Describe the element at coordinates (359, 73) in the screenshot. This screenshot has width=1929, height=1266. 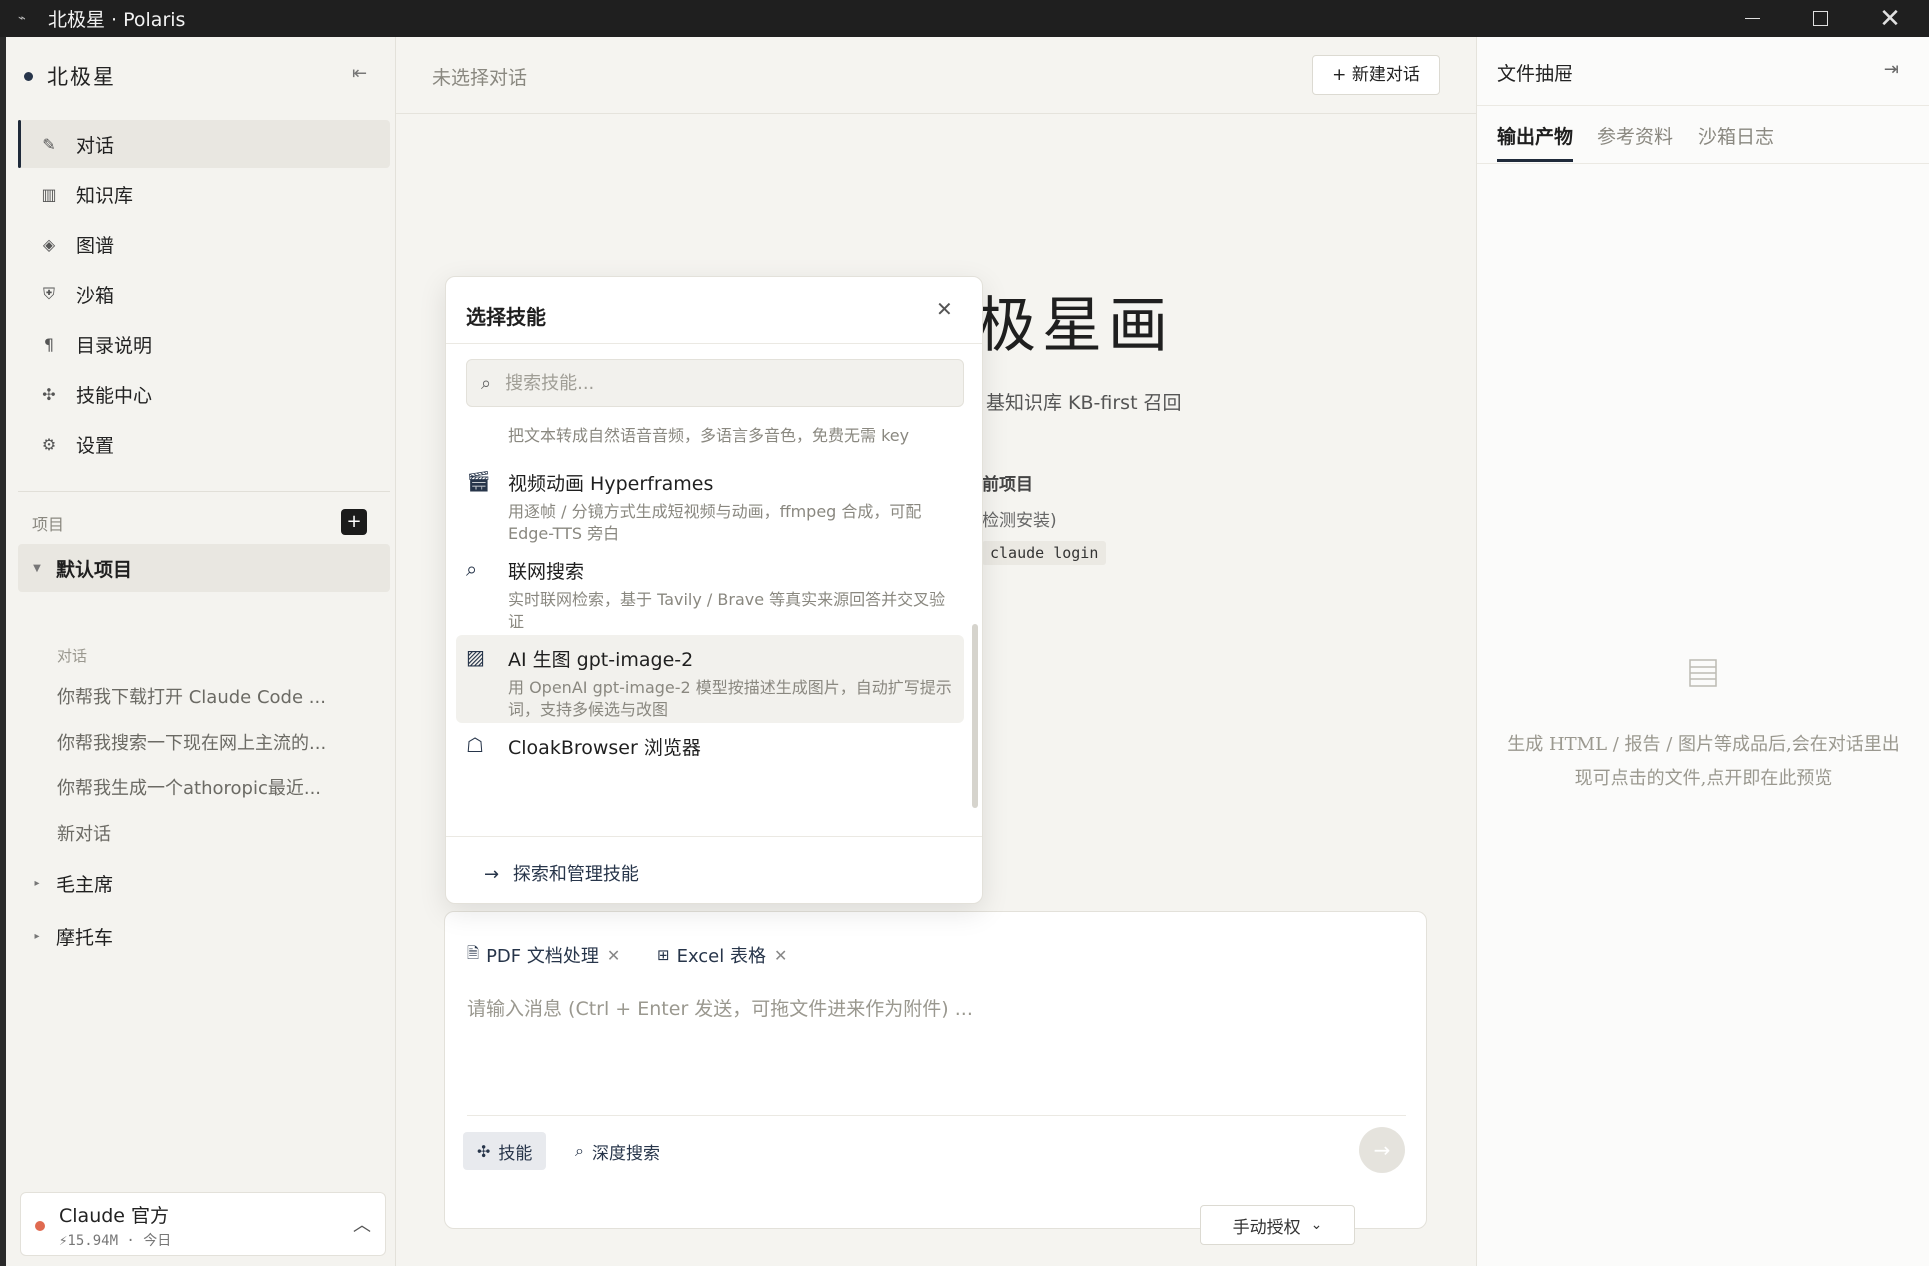
I see `collapse-sidebar-icon: ⇤` at that location.